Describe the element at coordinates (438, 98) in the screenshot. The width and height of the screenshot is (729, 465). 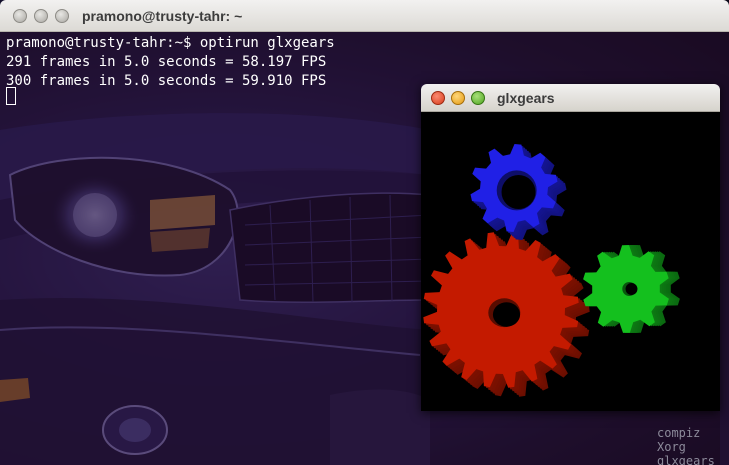
I see `glxgears-close-button` at that location.